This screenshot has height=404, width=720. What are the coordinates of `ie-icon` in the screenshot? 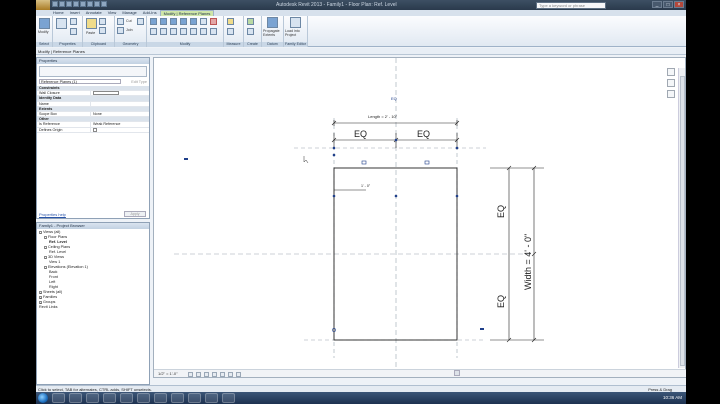 It's located at (58, 398).